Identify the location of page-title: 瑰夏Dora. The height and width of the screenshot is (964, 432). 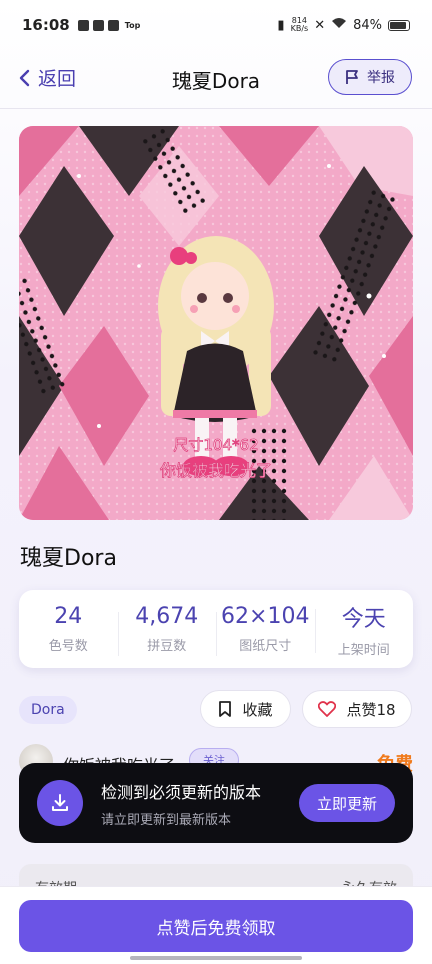
(216, 80).